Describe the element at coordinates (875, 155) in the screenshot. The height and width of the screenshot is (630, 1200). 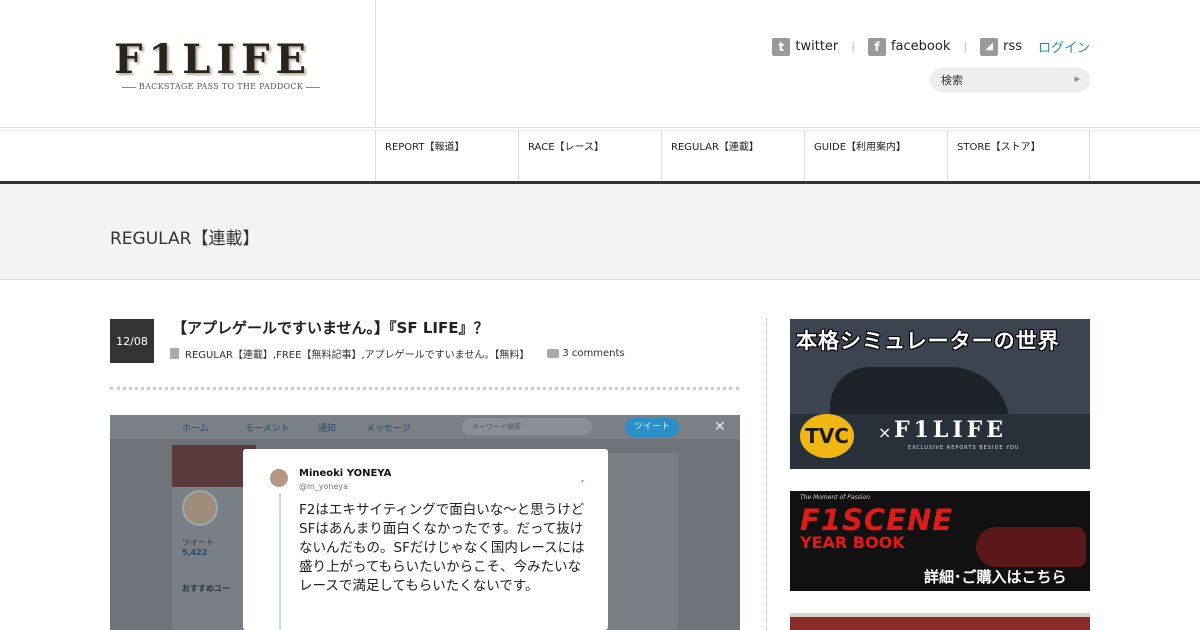
I see `nav-item-guide: GUIDE【利用案内】` at that location.